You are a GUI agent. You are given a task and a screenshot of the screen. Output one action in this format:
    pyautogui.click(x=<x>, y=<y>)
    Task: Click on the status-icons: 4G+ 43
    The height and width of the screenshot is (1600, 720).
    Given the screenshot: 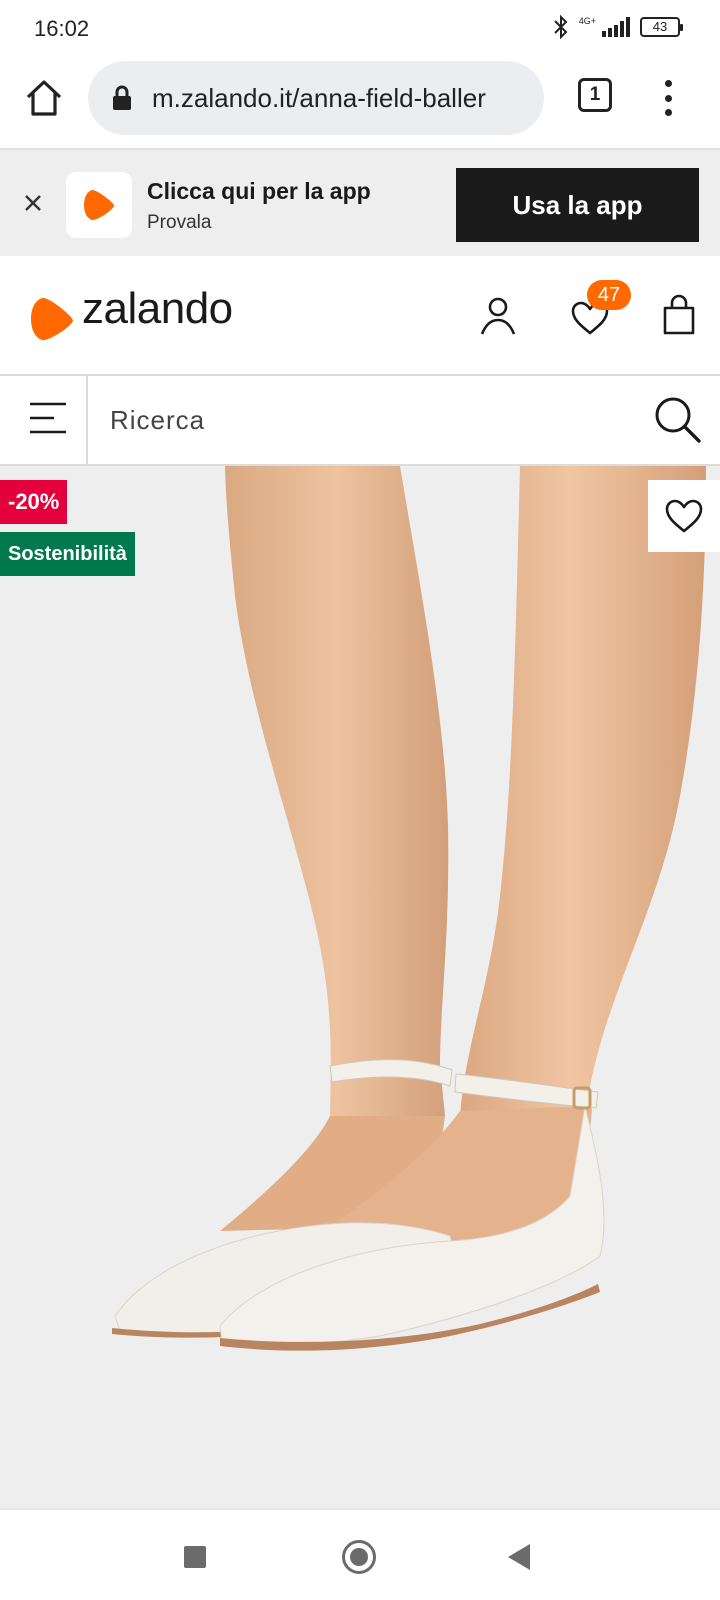 What is the action you would take?
    pyautogui.click(x=618, y=27)
    